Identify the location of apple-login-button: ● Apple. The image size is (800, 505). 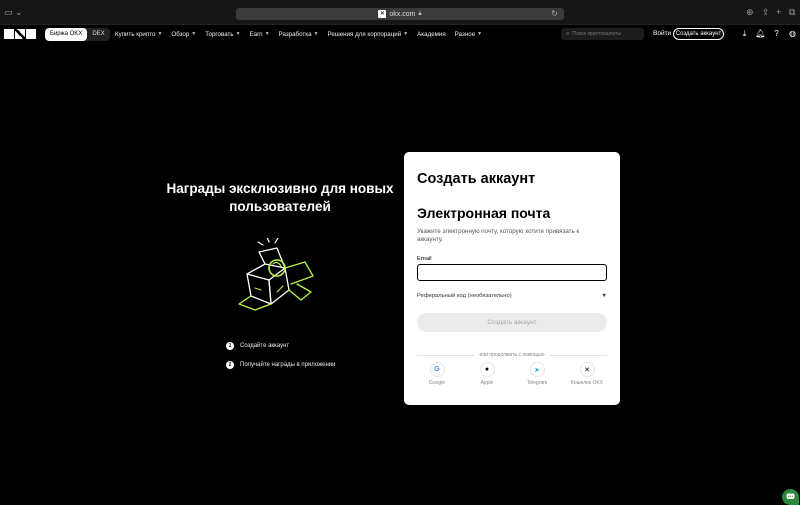
(487, 374).